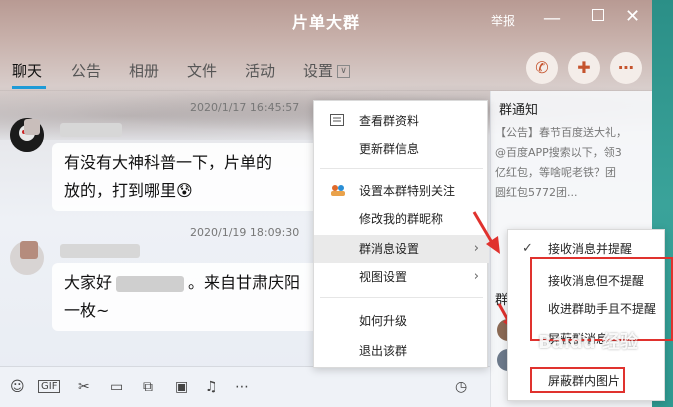 This screenshot has width=673, height=407. What do you see at coordinates (476, 276) in the screenshot?
I see `chevron-right-icon: ›` at bounding box center [476, 276].